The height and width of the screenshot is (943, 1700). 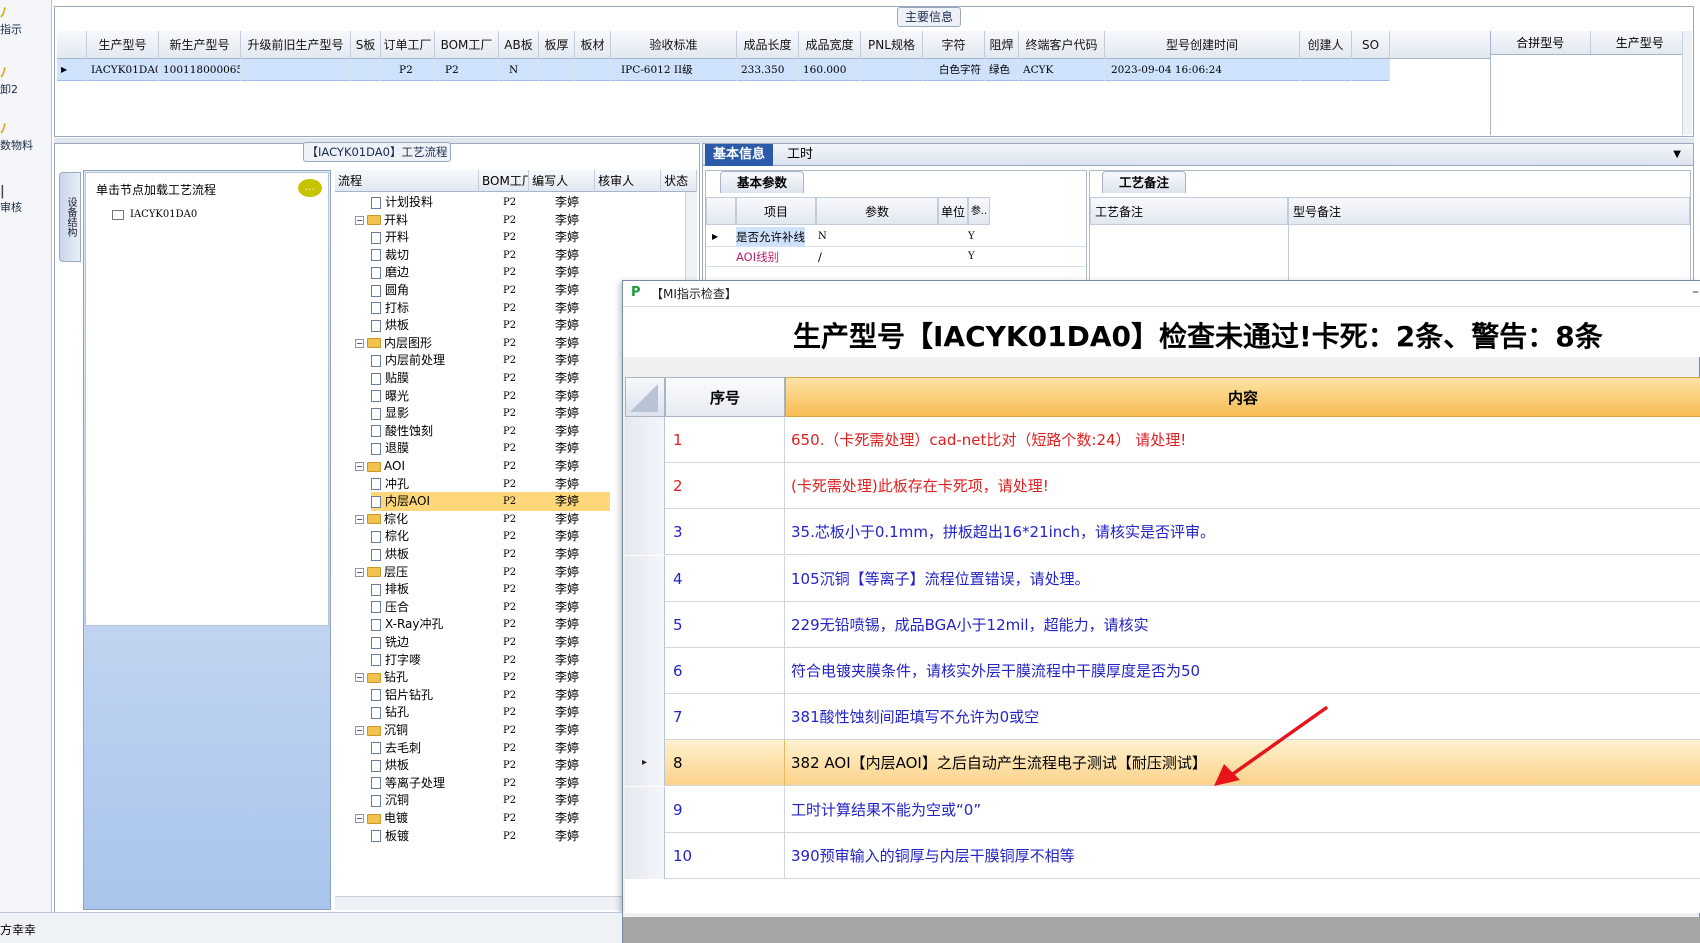 I want to click on check-result-row: ▸ 8 382 AOI【内层AOI】之后自动产生流程电子测试【耐压测试】, so click(x=1162, y=763).